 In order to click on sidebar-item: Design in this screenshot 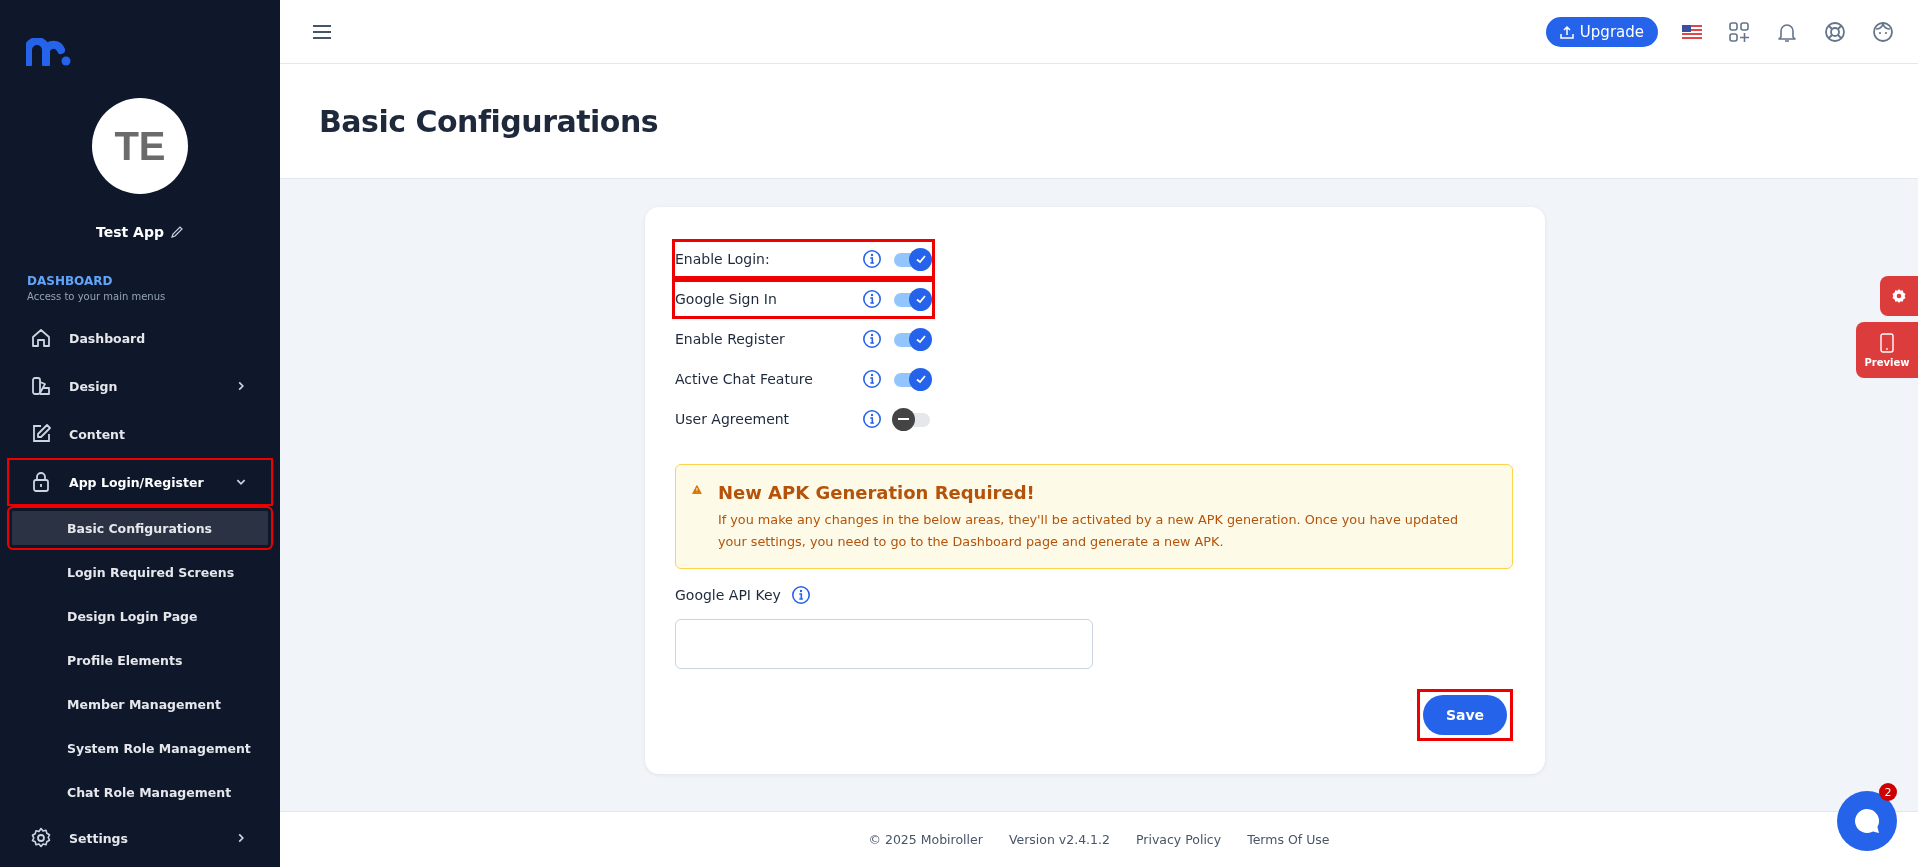, I will do `click(140, 386)`.